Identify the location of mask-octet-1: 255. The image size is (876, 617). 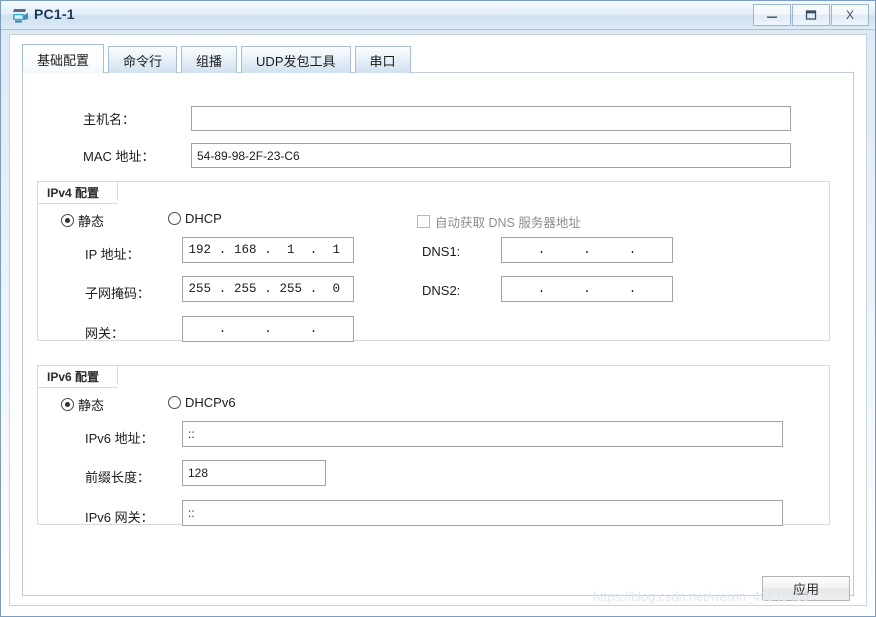
(200, 289).